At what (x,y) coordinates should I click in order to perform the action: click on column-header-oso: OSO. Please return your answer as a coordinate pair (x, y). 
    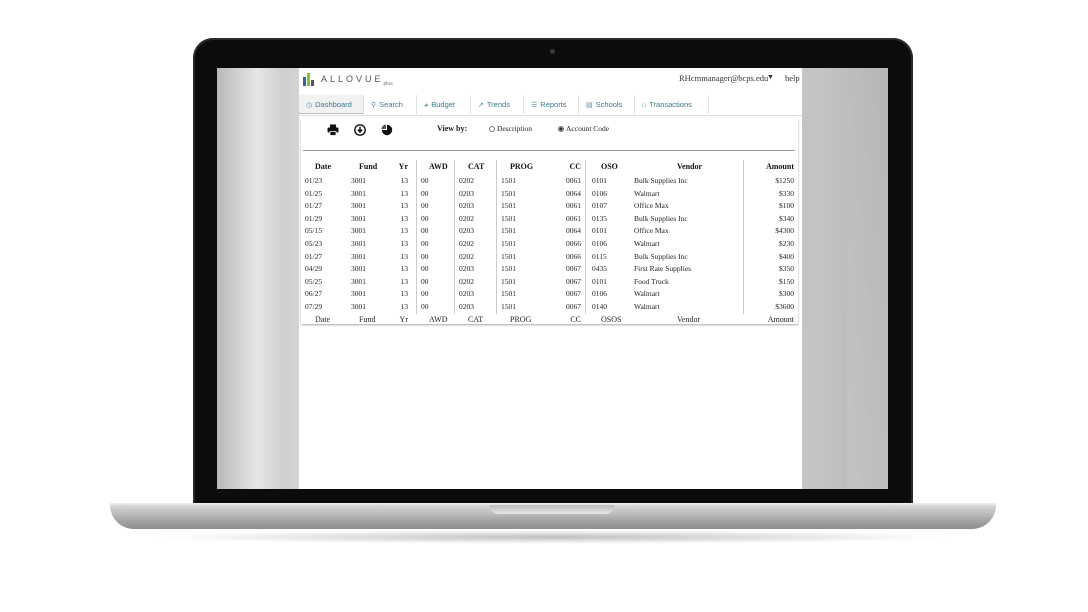
    Looking at the image, I should click on (609, 166).